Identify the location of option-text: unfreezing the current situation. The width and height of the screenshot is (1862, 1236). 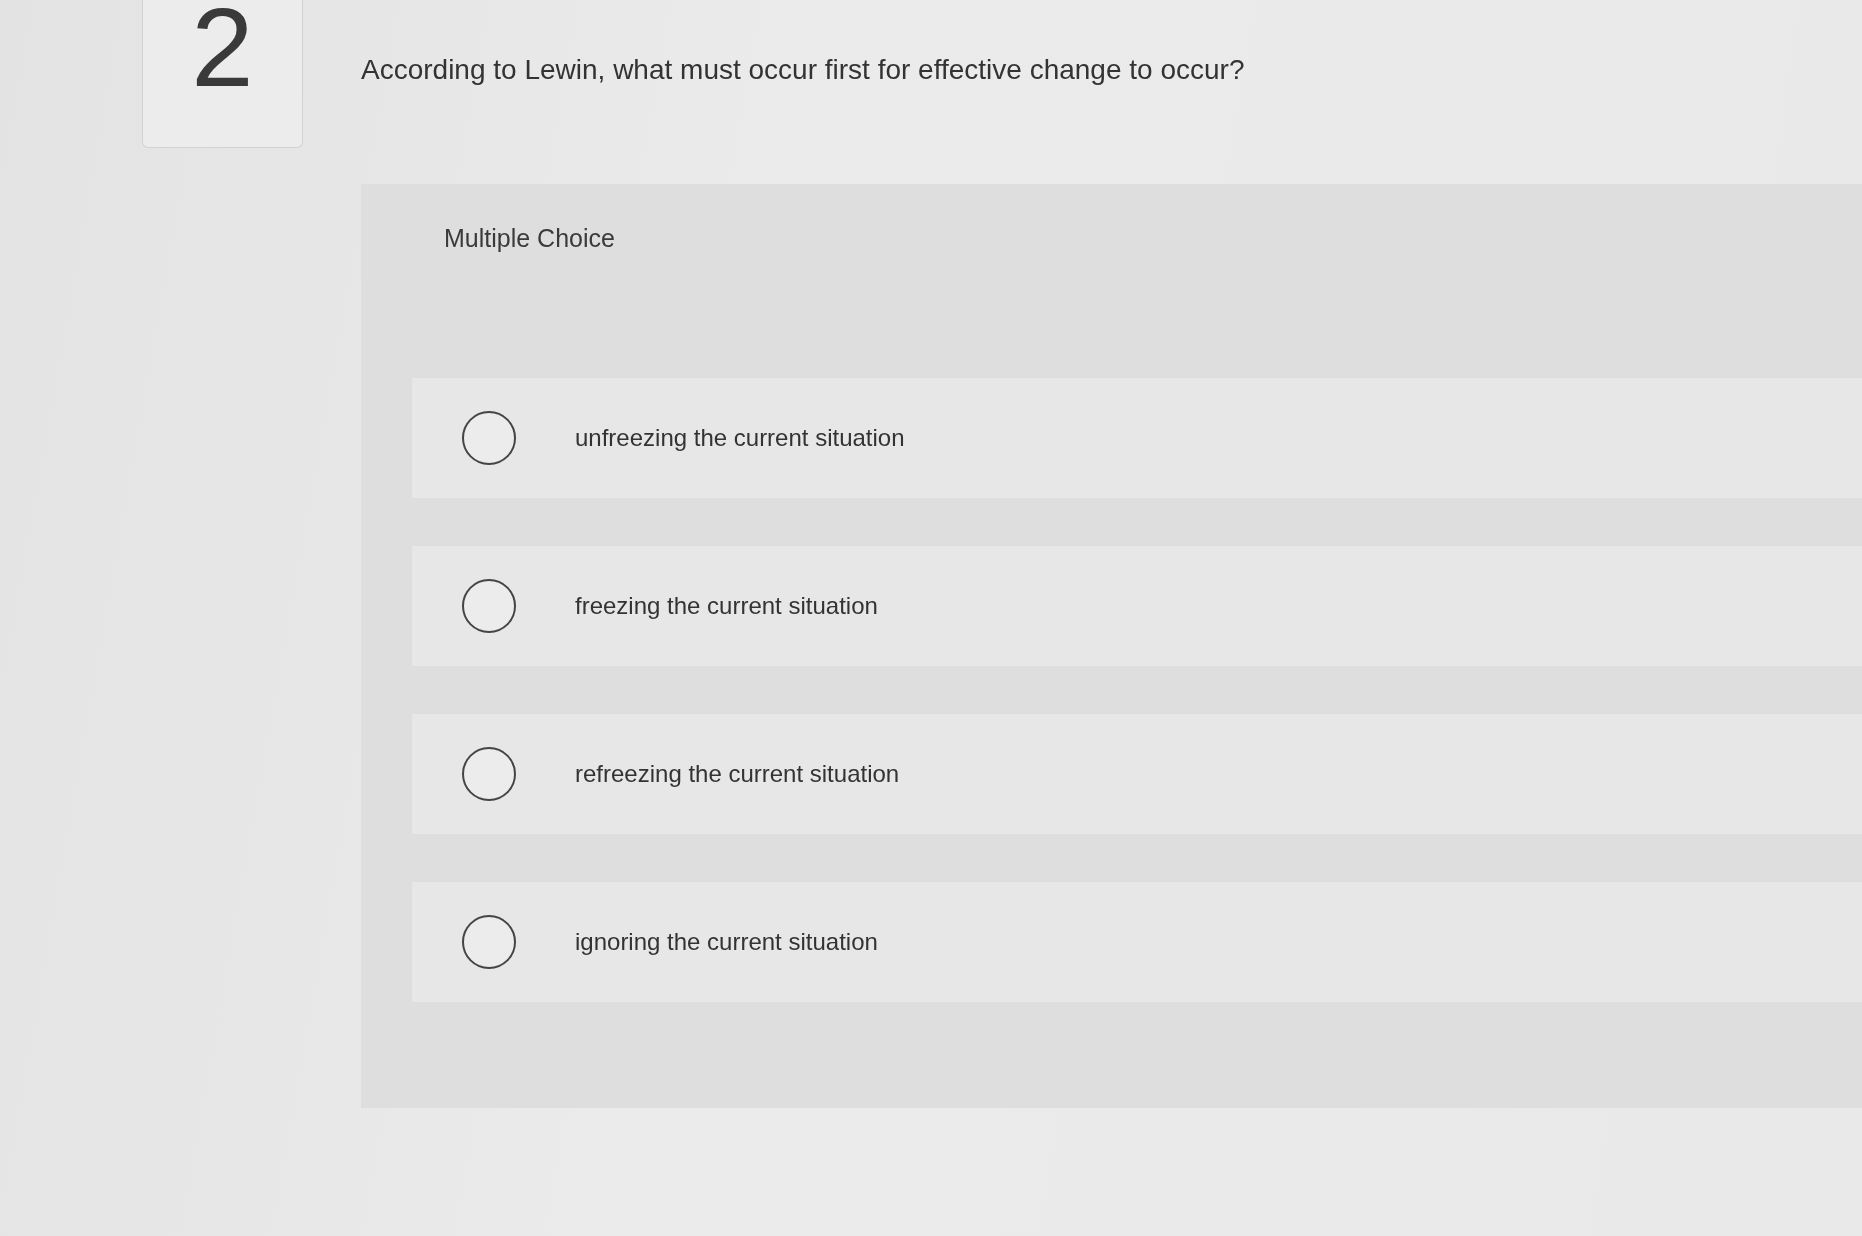
(740, 438).